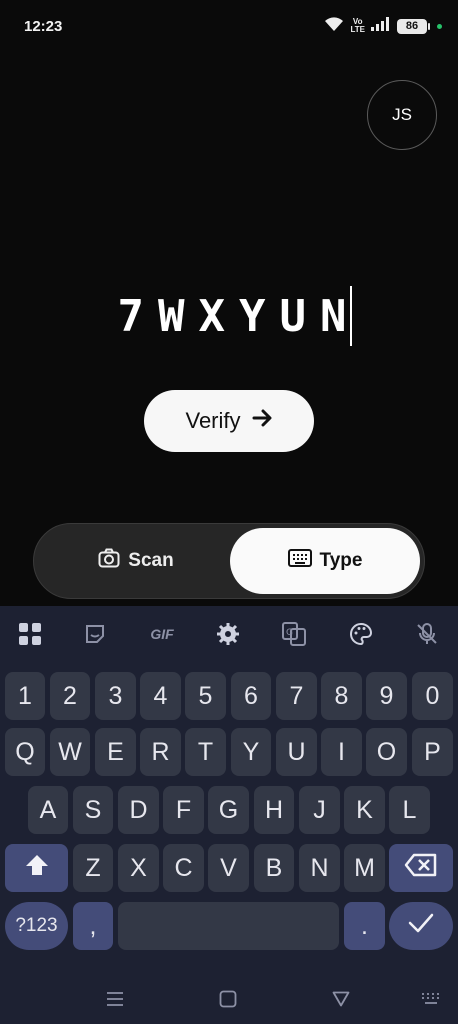 This screenshot has width=458, height=1024. I want to click on key-t: T, so click(205, 752).